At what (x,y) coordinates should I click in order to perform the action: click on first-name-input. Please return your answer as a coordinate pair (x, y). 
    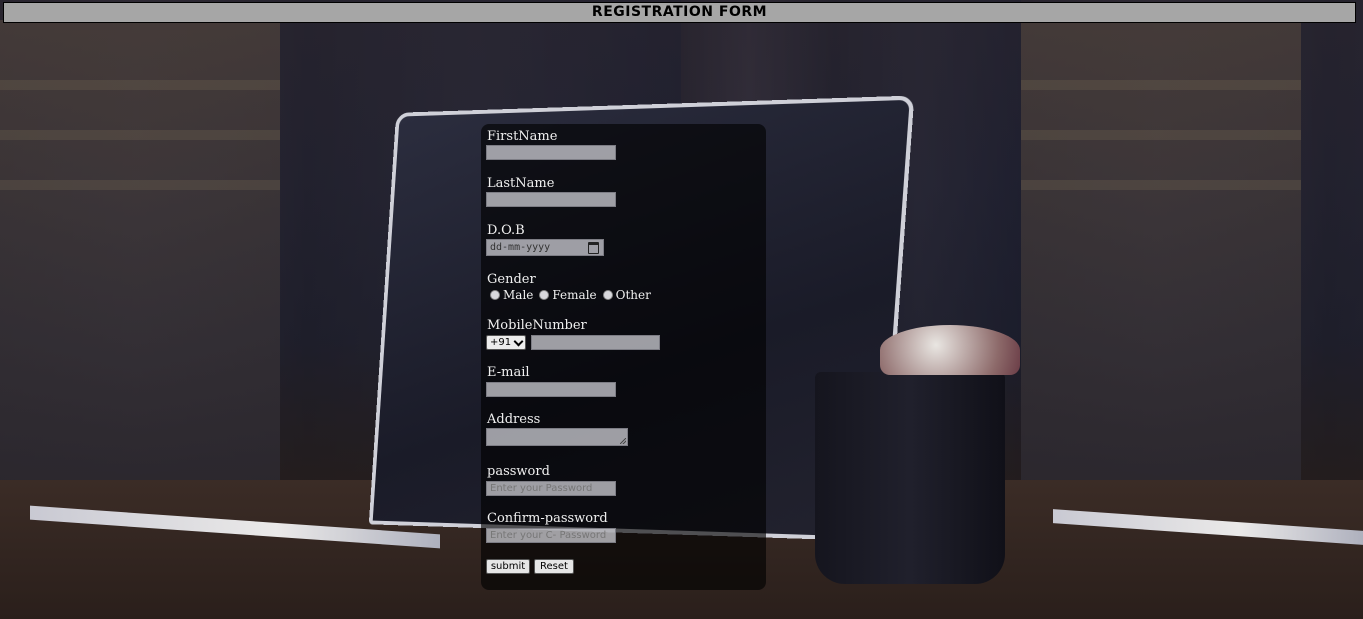
    Looking at the image, I should click on (551, 152).